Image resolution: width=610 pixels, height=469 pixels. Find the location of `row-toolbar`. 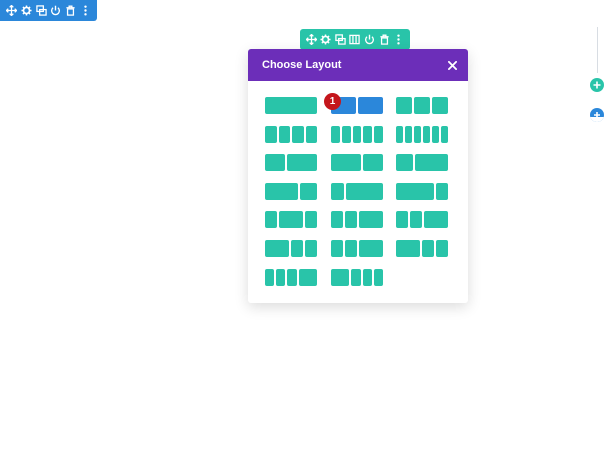

row-toolbar is located at coordinates (355, 39).